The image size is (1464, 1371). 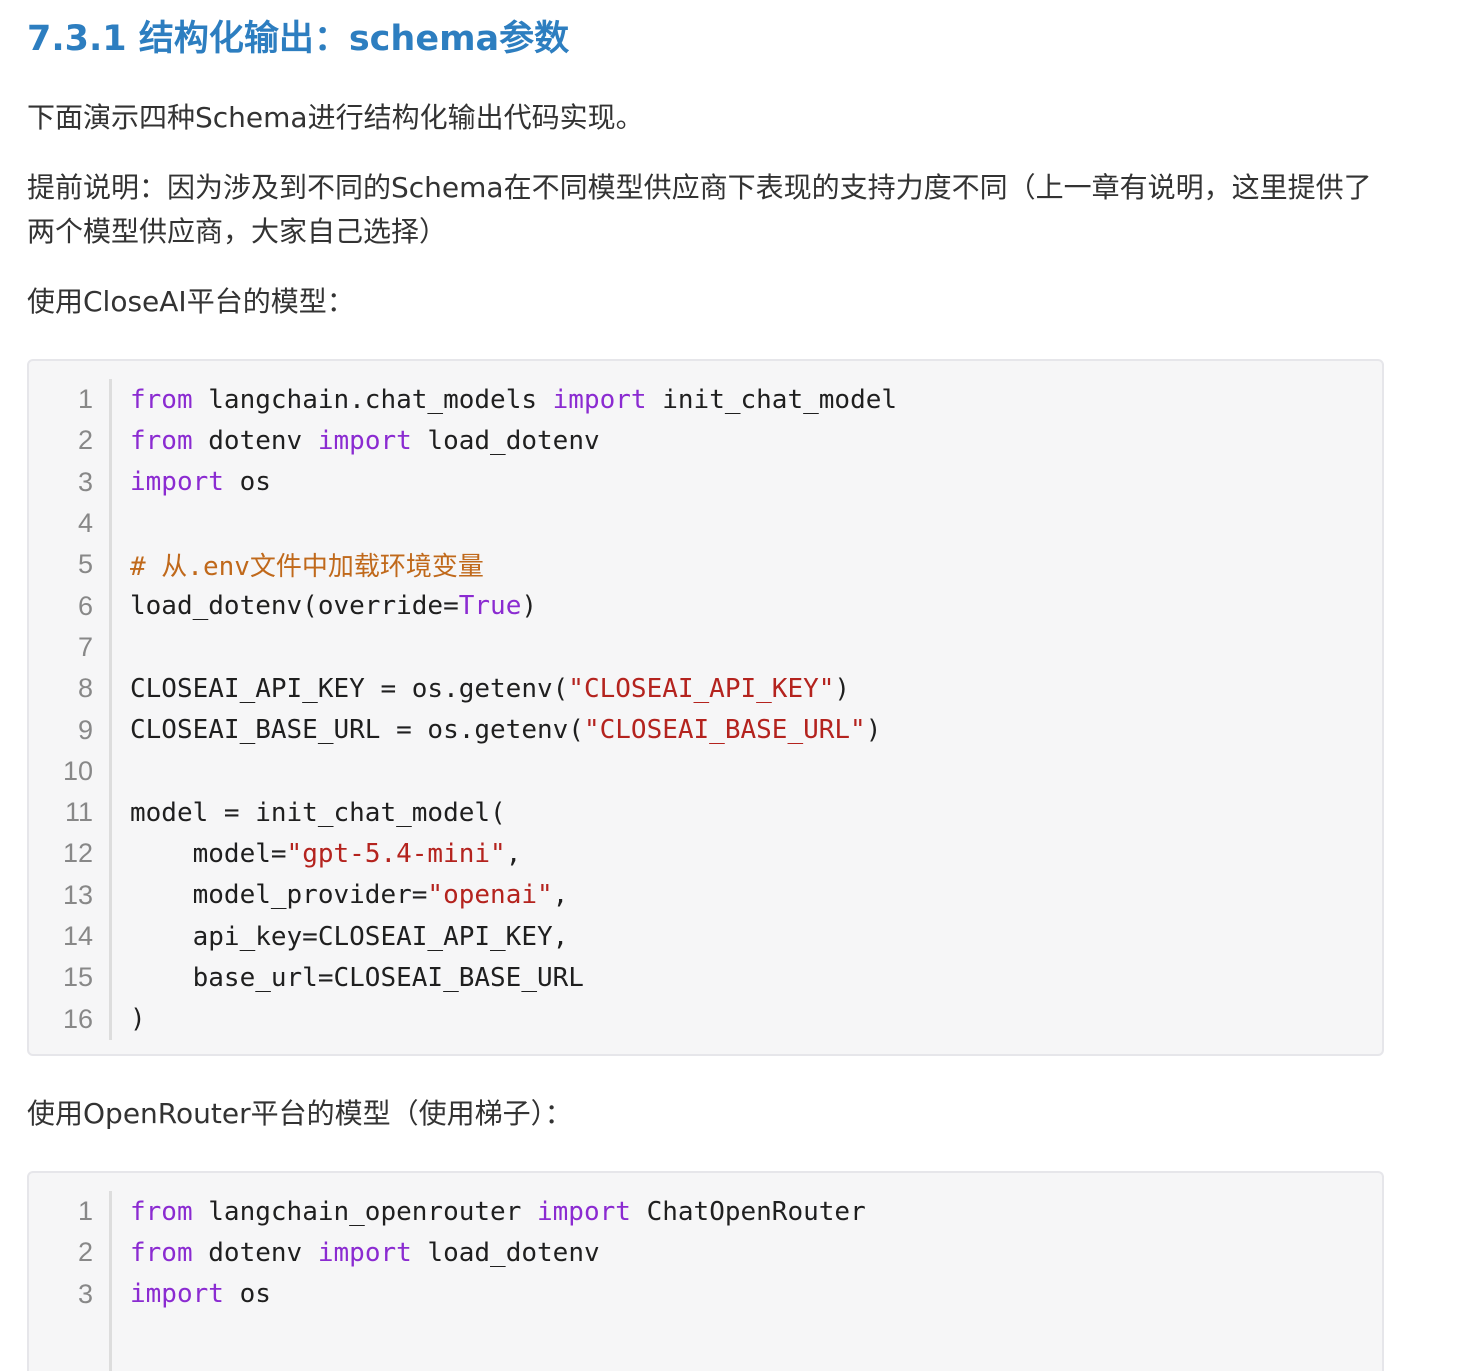 I want to click on code-token: base_url=CLOSEAI_BASE_URL, so click(x=357, y=977).